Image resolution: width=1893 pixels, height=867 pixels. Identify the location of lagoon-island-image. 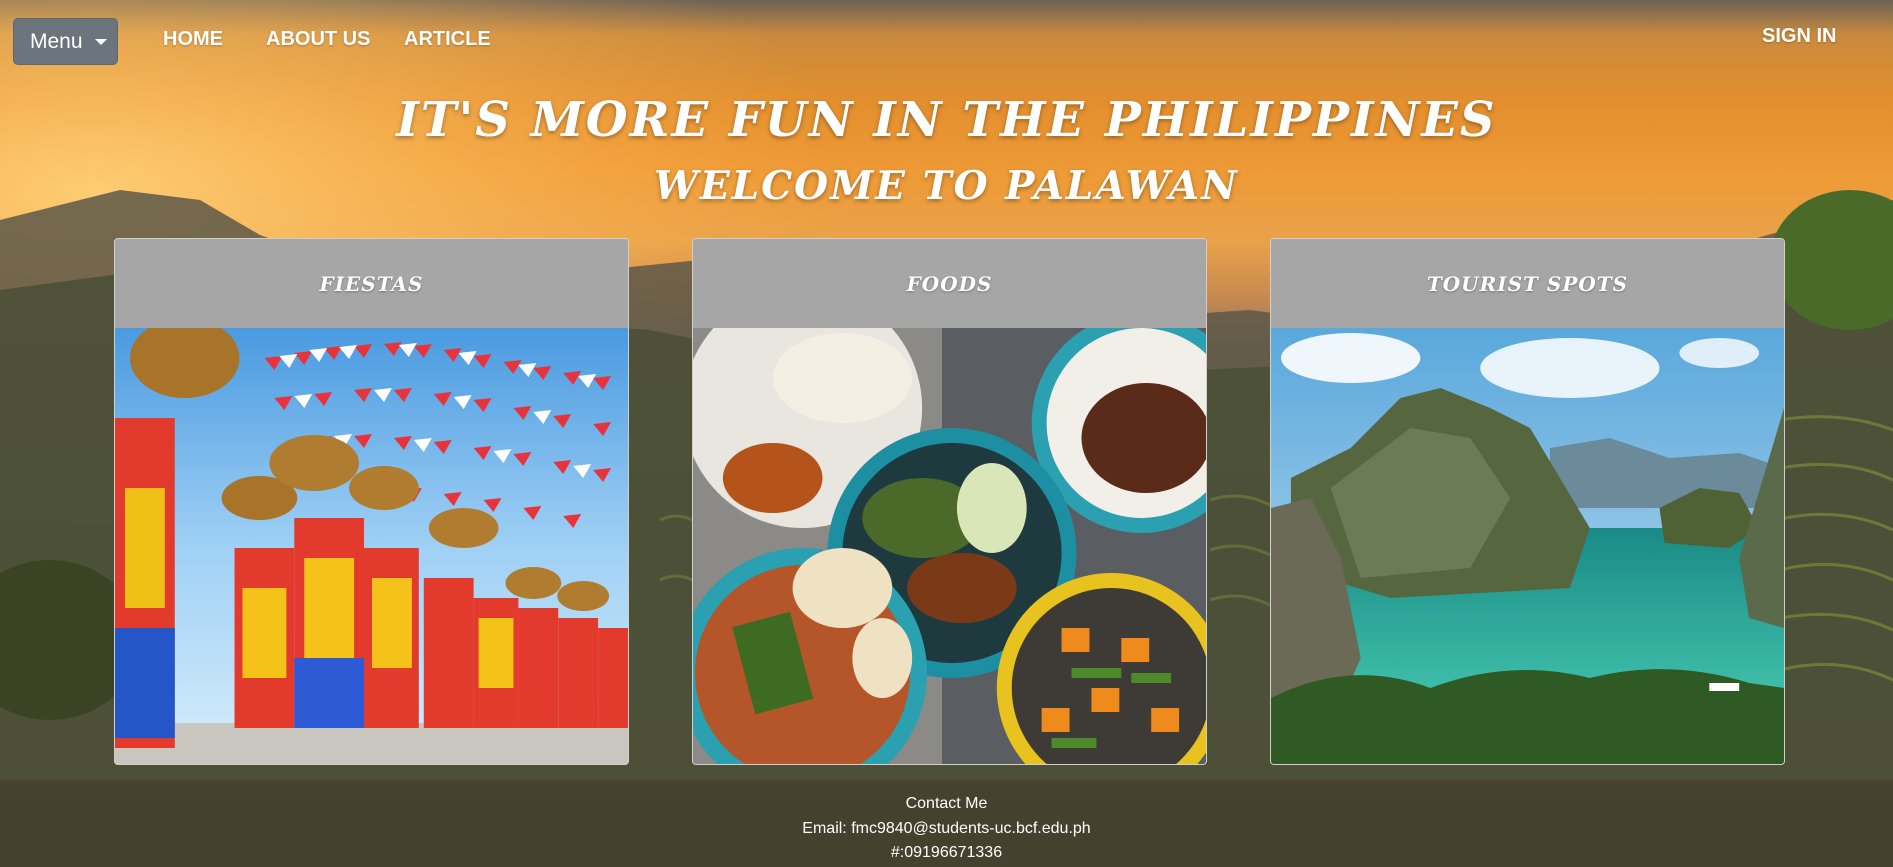
(1527, 546).